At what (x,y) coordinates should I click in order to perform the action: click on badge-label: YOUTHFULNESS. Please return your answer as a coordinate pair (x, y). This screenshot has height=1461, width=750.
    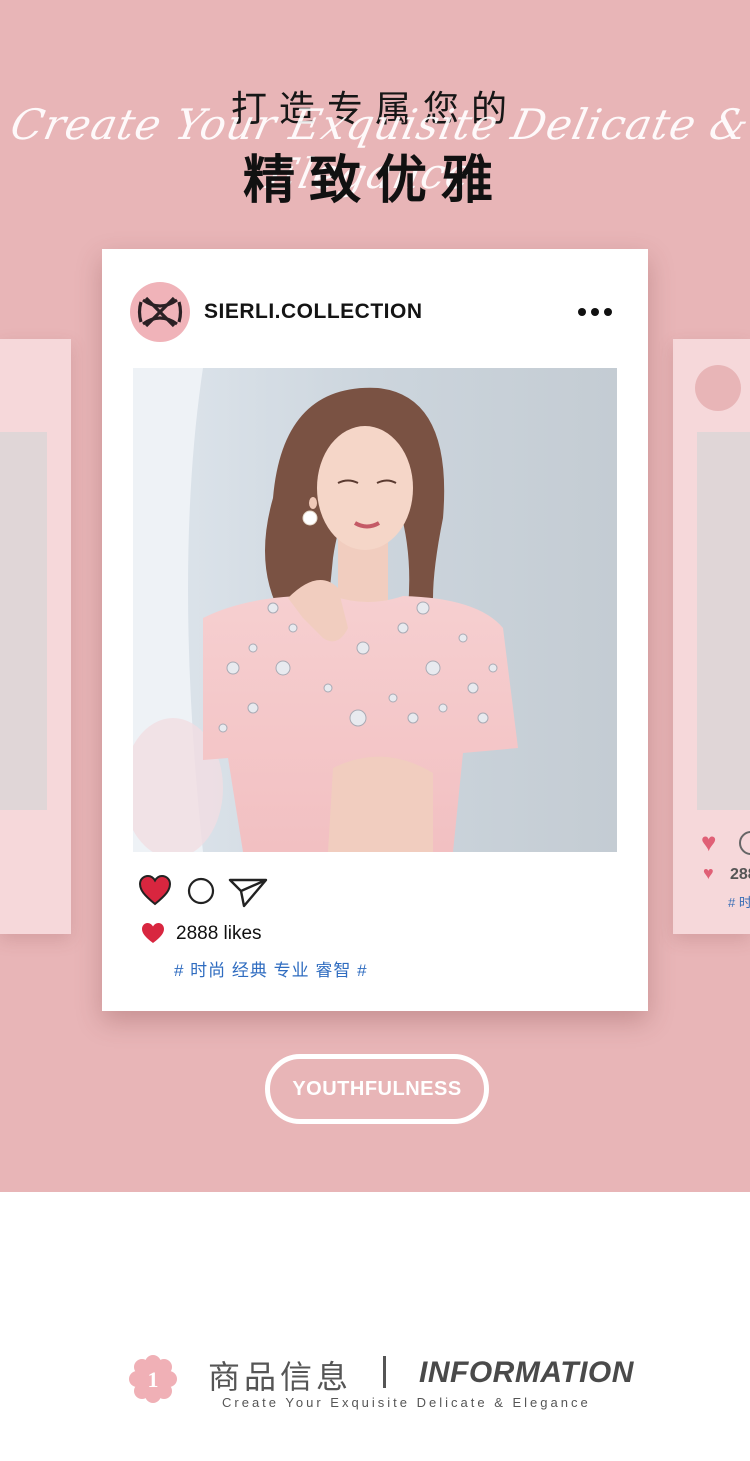
    Looking at the image, I should click on (377, 1089).